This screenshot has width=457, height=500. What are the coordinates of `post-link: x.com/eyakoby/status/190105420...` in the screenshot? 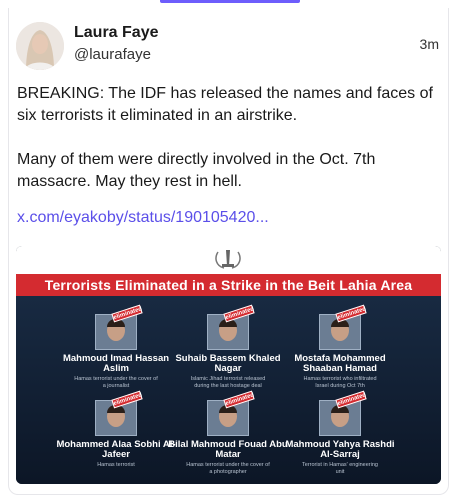 It's located at (143, 218).